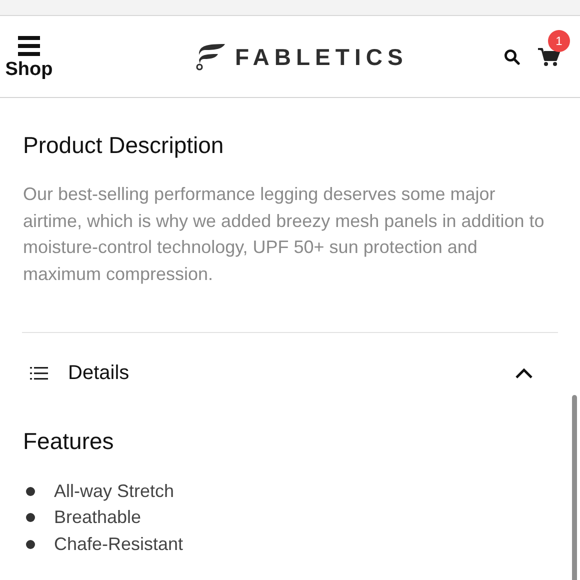 The width and height of the screenshot is (580, 580). Describe the element at coordinates (559, 41) in the screenshot. I see `cart-count-badge: 1` at that location.